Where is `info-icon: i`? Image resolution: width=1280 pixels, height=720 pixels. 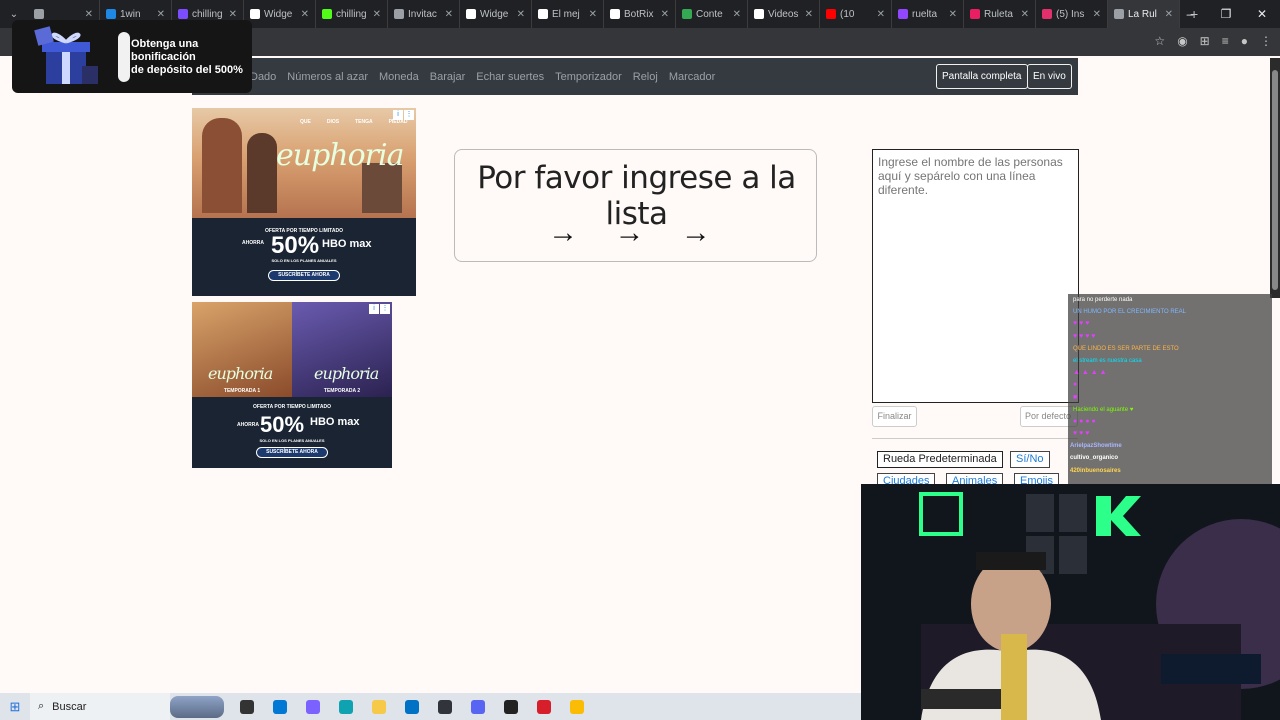
info-icon: i is located at coordinates (374, 309).